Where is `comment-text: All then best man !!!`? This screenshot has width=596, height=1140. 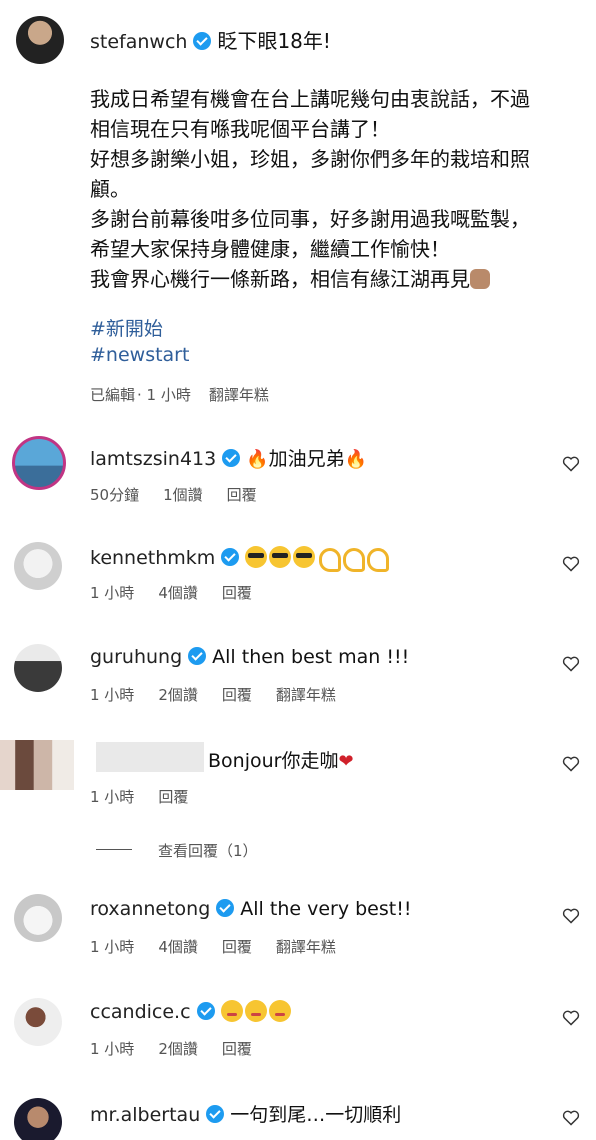
comment-text: All then best man !!! is located at coordinates (311, 657).